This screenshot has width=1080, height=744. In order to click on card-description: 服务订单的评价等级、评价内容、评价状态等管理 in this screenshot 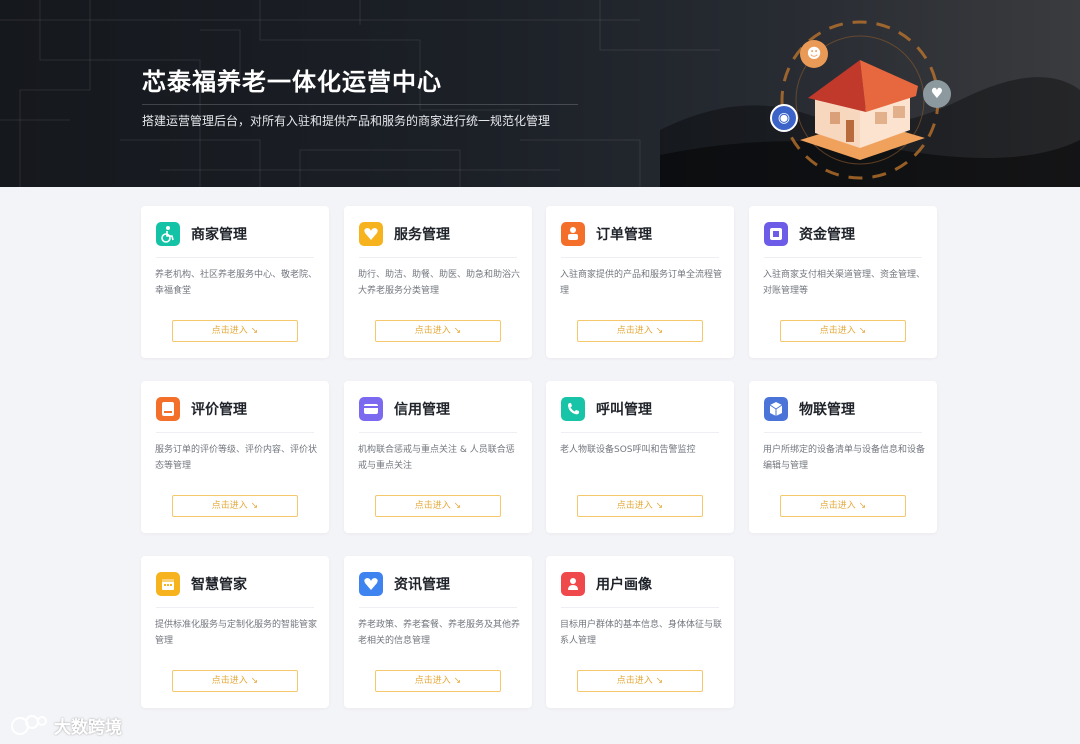, I will do `click(236, 458)`.